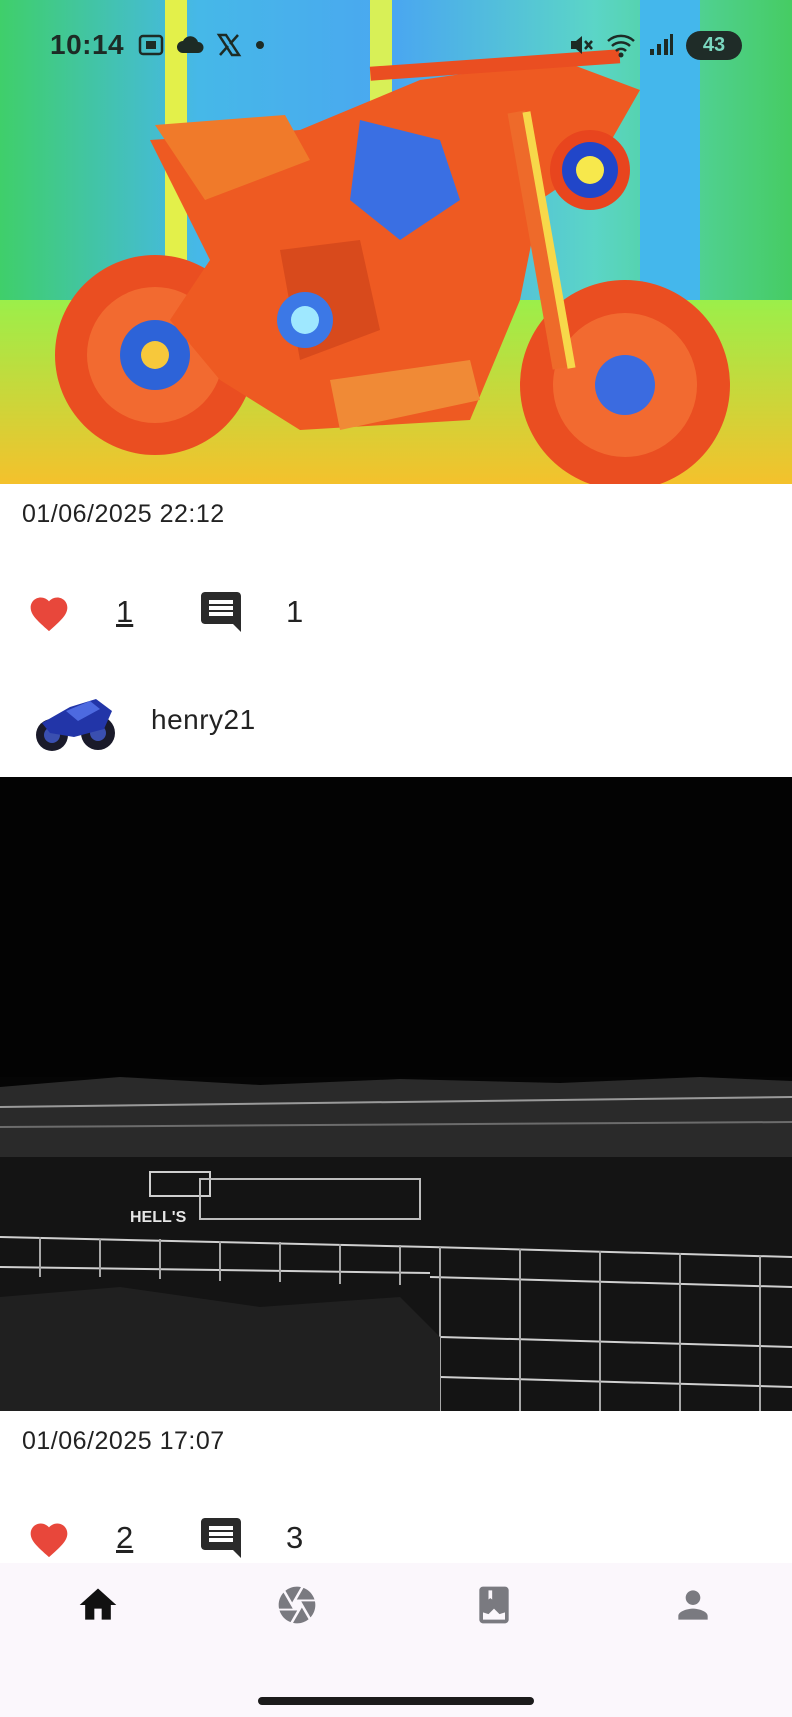 The height and width of the screenshot is (1717, 792). What do you see at coordinates (396, 1701) in the screenshot?
I see `home-indicator` at bounding box center [396, 1701].